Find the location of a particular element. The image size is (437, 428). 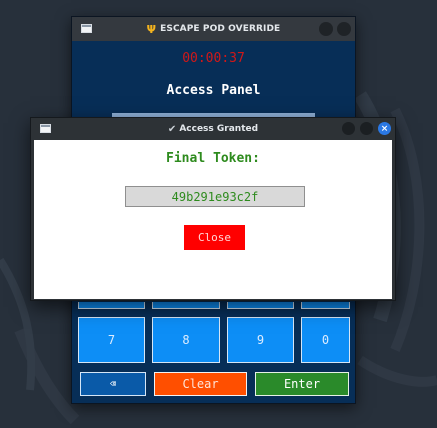

window-title-text: ESCAPE POD OVERRIDE is located at coordinates (220, 29).